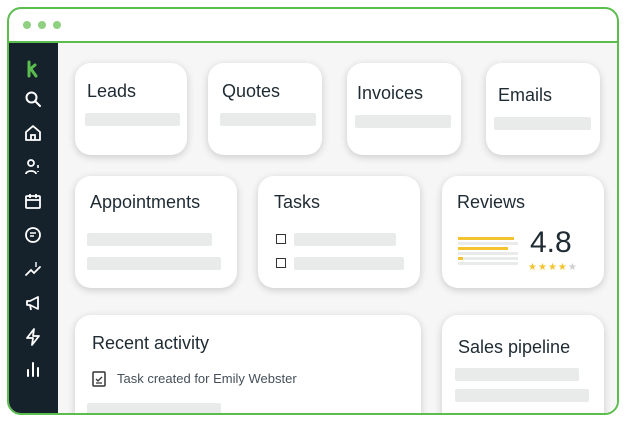 The height and width of the screenshot is (425, 629). What do you see at coordinates (390, 93) in the screenshot?
I see `invoices-title: Invoices` at bounding box center [390, 93].